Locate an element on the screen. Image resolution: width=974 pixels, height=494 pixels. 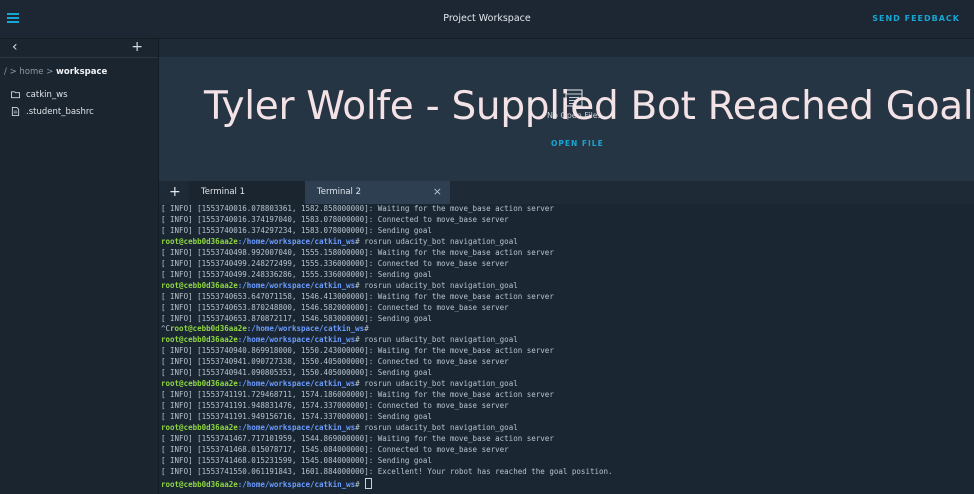
tab-label: Terminal 1 is located at coordinates (223, 192).